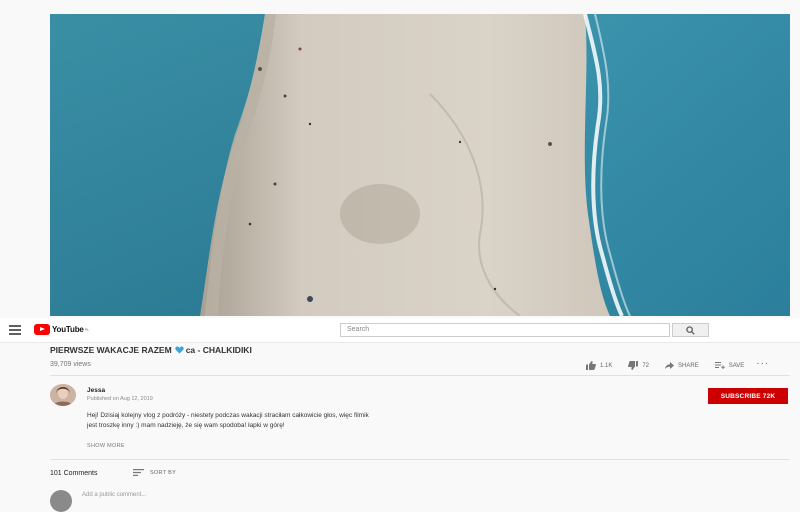 The width and height of the screenshot is (800, 512). I want to click on like-button: 1.1K, so click(599, 365).